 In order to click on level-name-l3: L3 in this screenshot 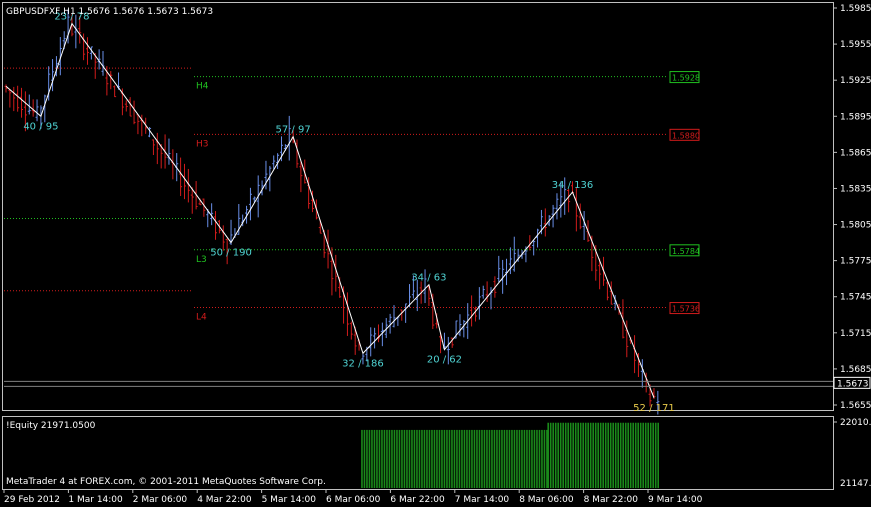, I will do `click(201, 260)`.